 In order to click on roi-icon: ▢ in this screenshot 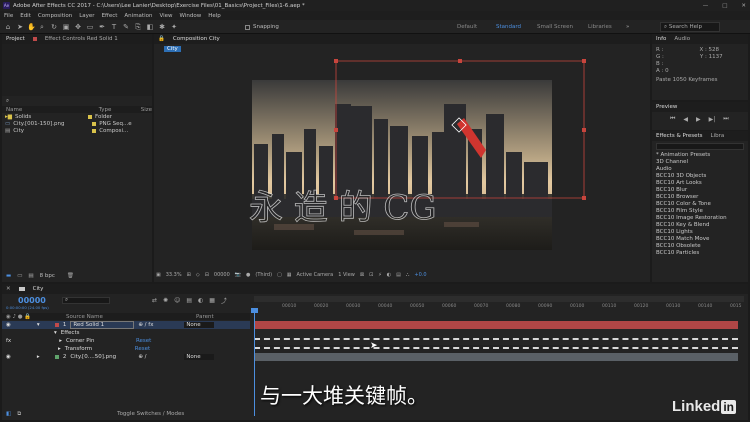, I will do `click(279, 275)`.